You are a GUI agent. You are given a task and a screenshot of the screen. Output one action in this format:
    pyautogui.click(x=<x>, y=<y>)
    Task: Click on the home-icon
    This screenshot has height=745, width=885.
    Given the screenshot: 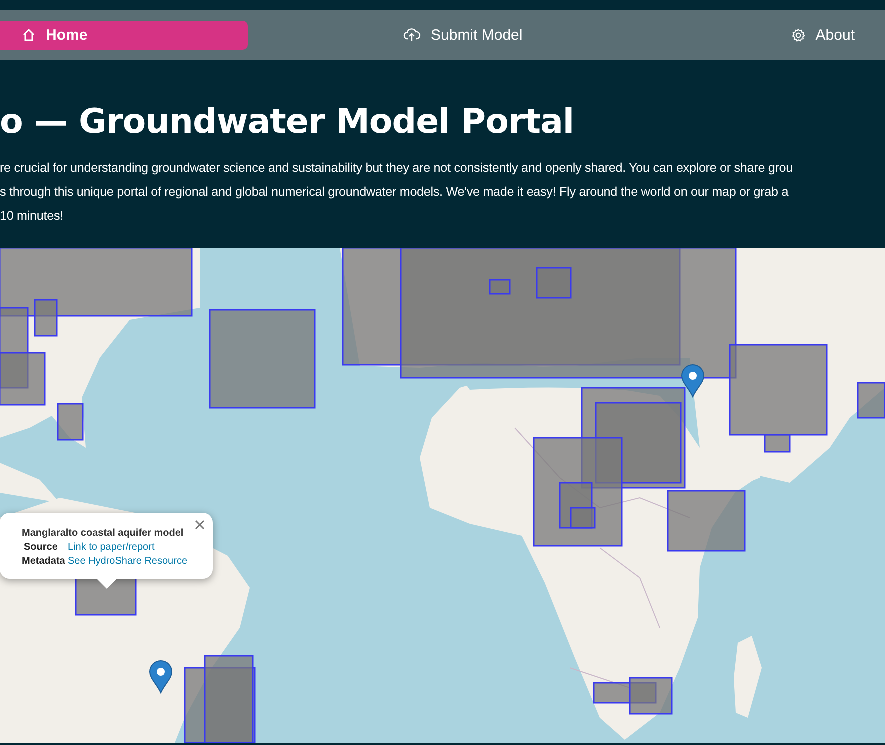 What is the action you would take?
    pyautogui.click(x=29, y=35)
    